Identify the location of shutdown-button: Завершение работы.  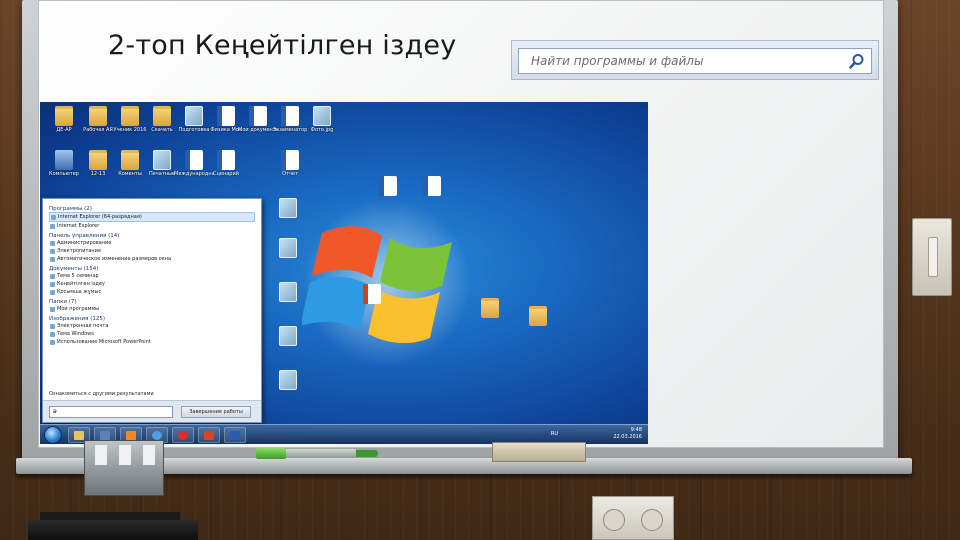
(216, 412).